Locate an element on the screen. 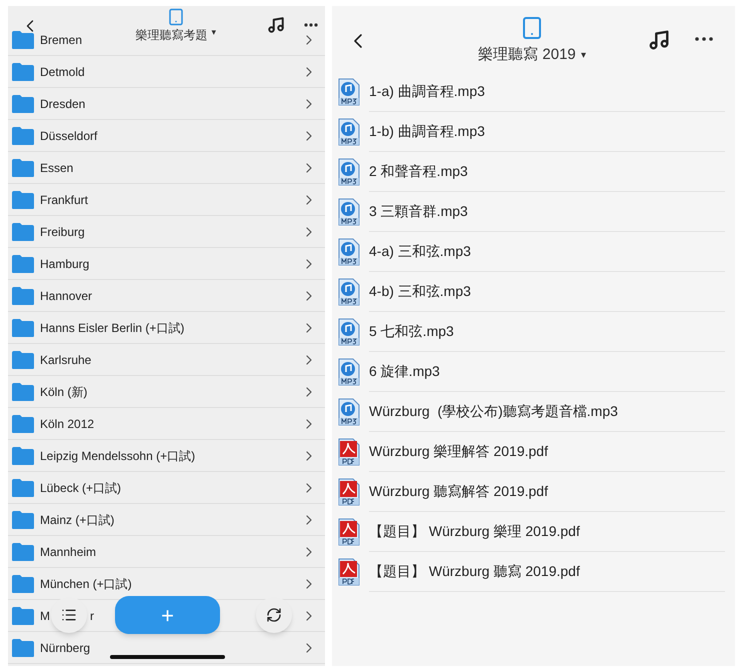 Image resolution: width=740 pixels, height=672 pixels. folder-name: Leipzig Mendelssohn (+口試) is located at coordinates (118, 456).